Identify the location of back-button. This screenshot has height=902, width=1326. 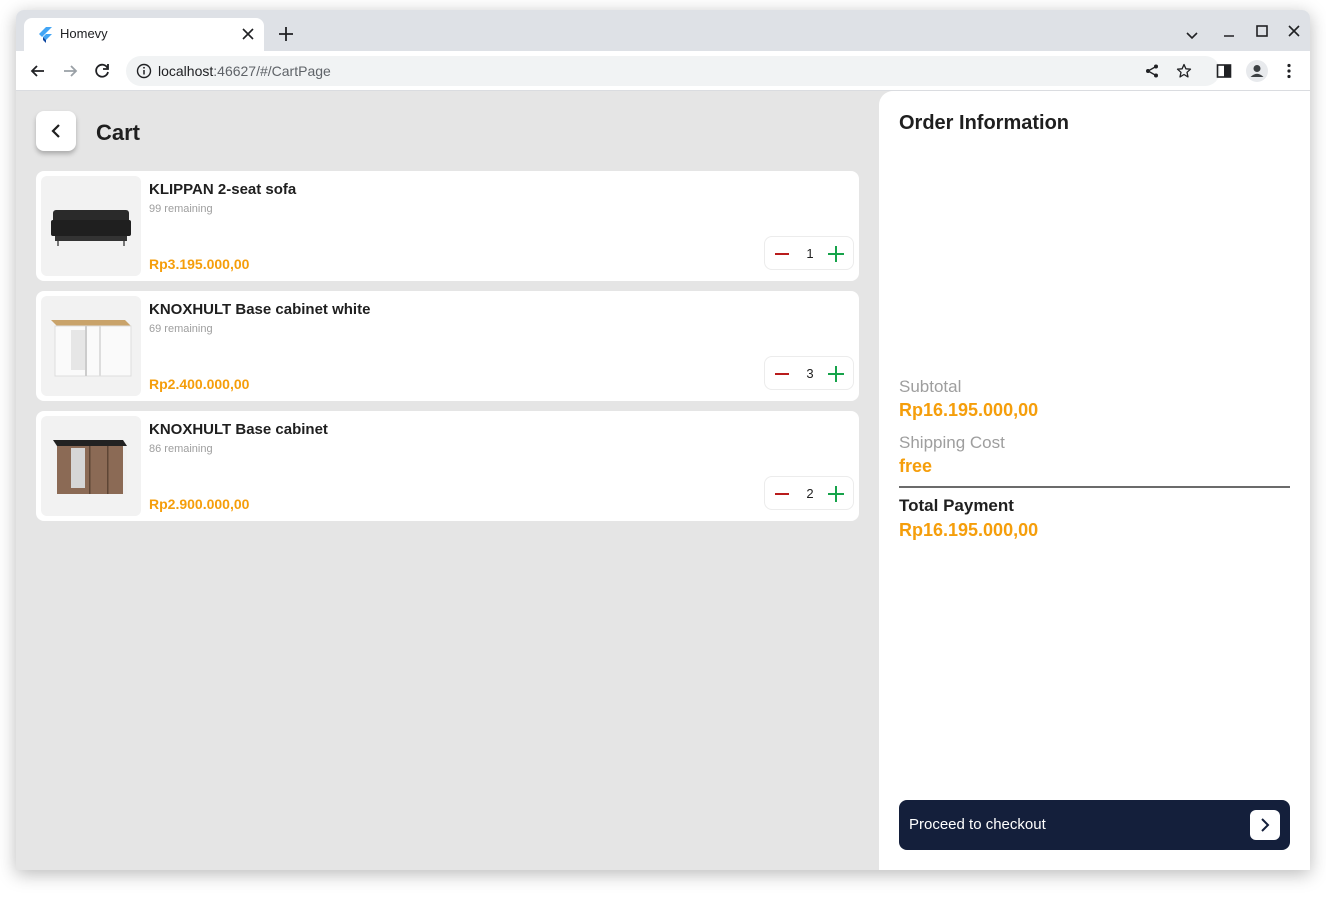
(56, 131).